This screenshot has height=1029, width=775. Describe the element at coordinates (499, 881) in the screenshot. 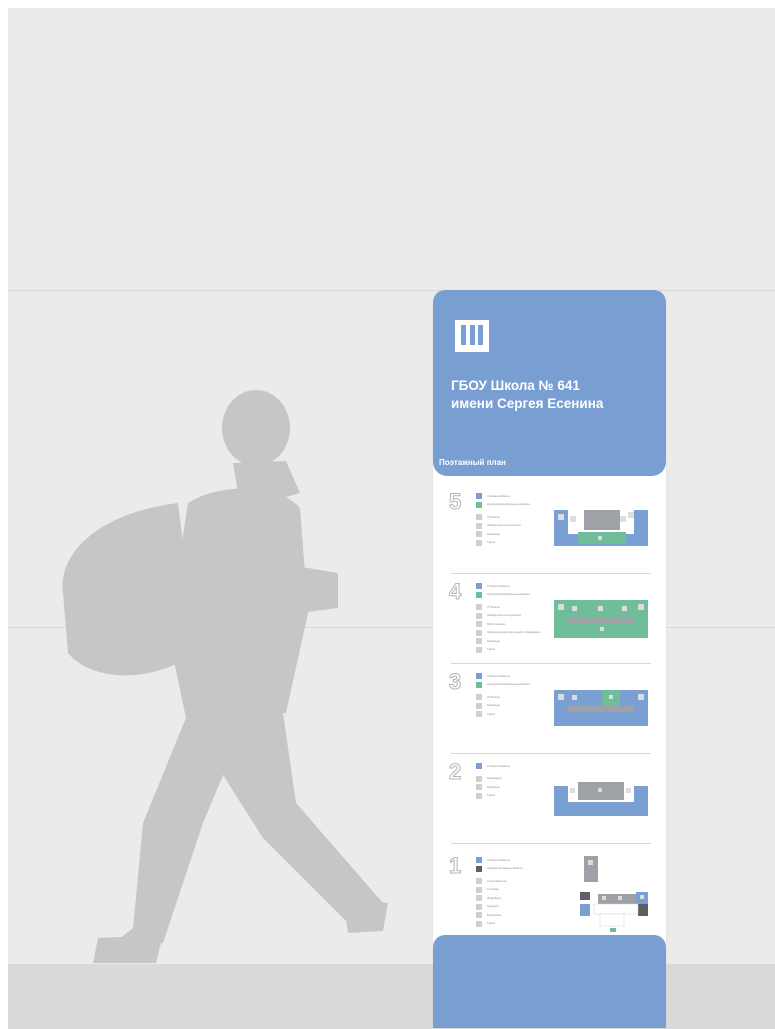

I see `legend-item: Спортивный зал` at that location.